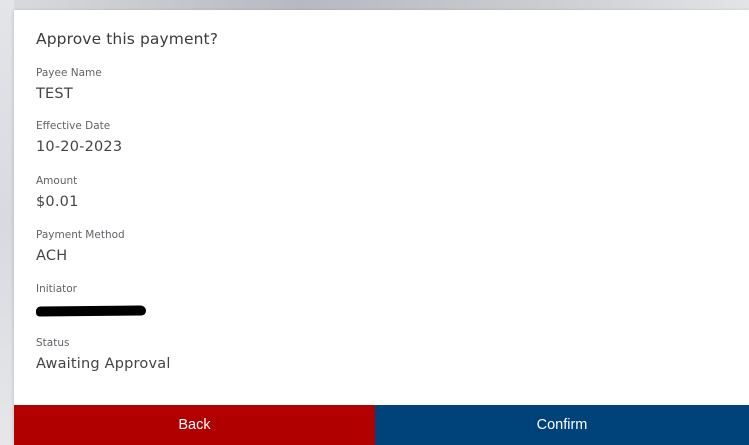 Image resolution: width=749 pixels, height=445 pixels. Describe the element at coordinates (52, 256) in the screenshot. I see `payment-method-value: ACH` at that location.